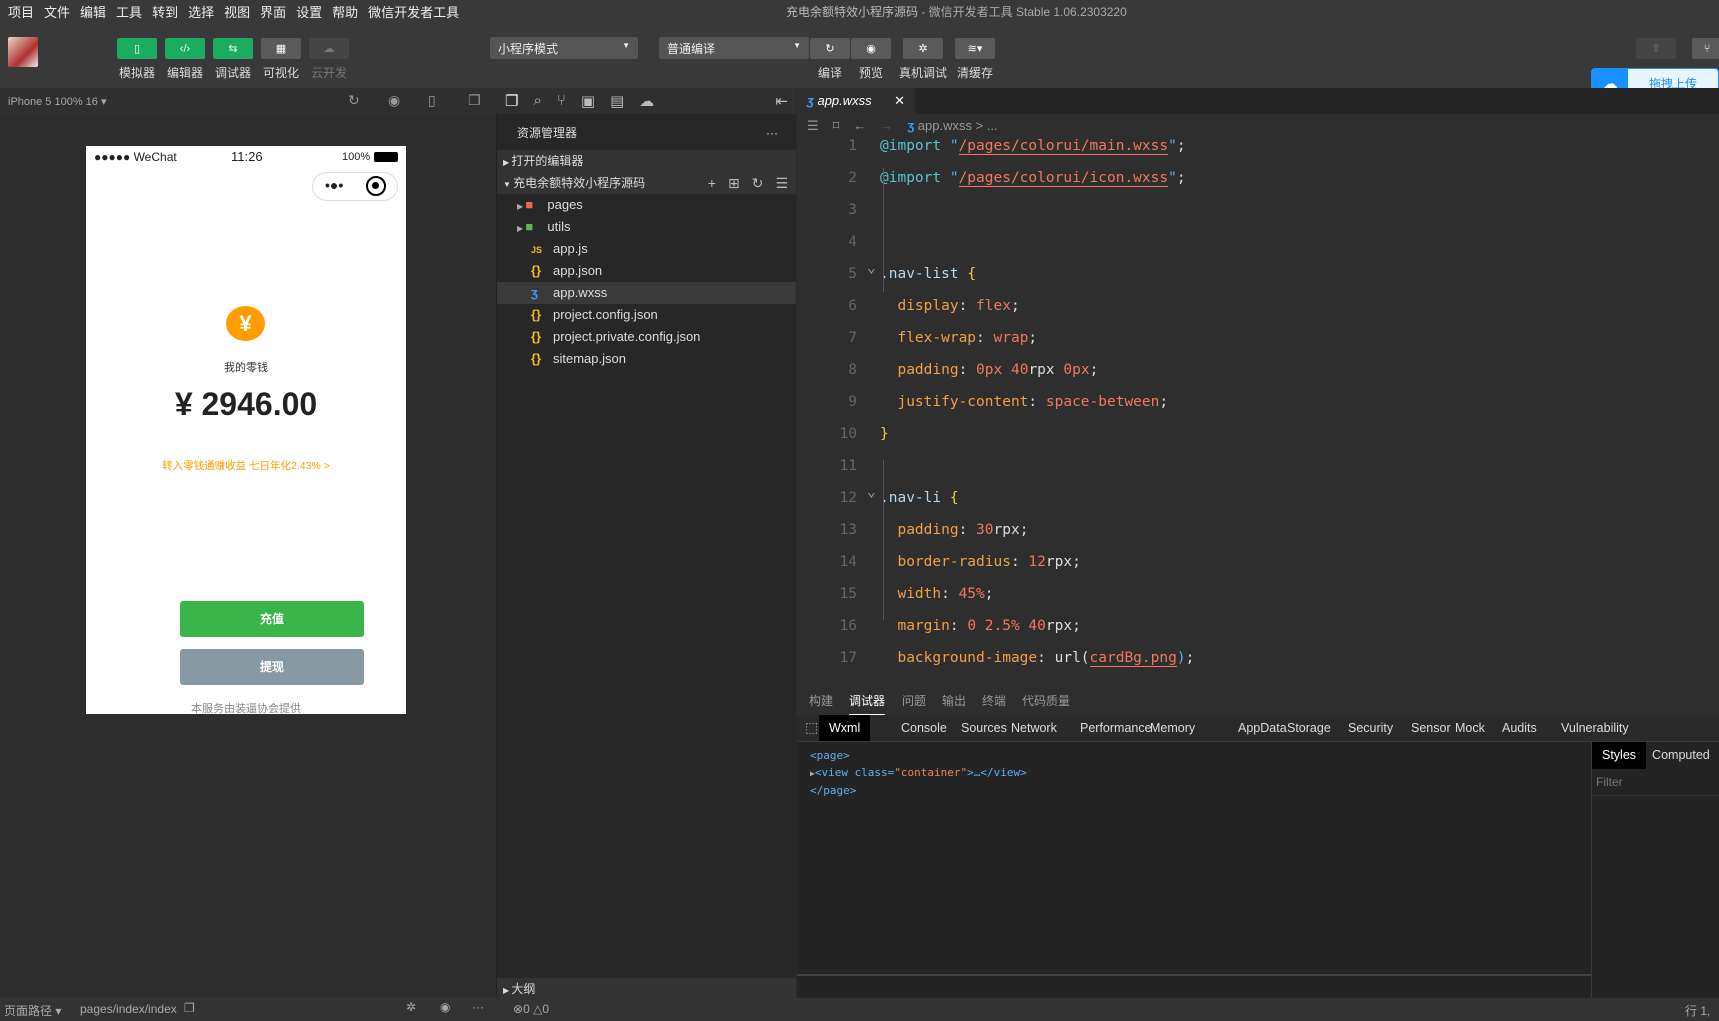 This screenshot has height=1021, width=1719. Describe the element at coordinates (975, 48) in the screenshot. I see `layers-icon: ≋▾` at that location.